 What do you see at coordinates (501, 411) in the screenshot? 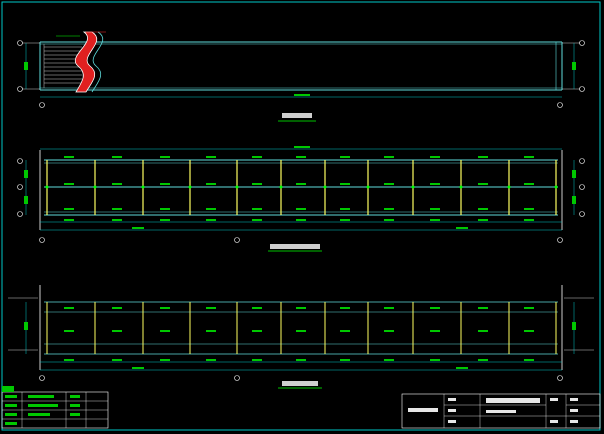
I see `title-block` at bounding box center [501, 411].